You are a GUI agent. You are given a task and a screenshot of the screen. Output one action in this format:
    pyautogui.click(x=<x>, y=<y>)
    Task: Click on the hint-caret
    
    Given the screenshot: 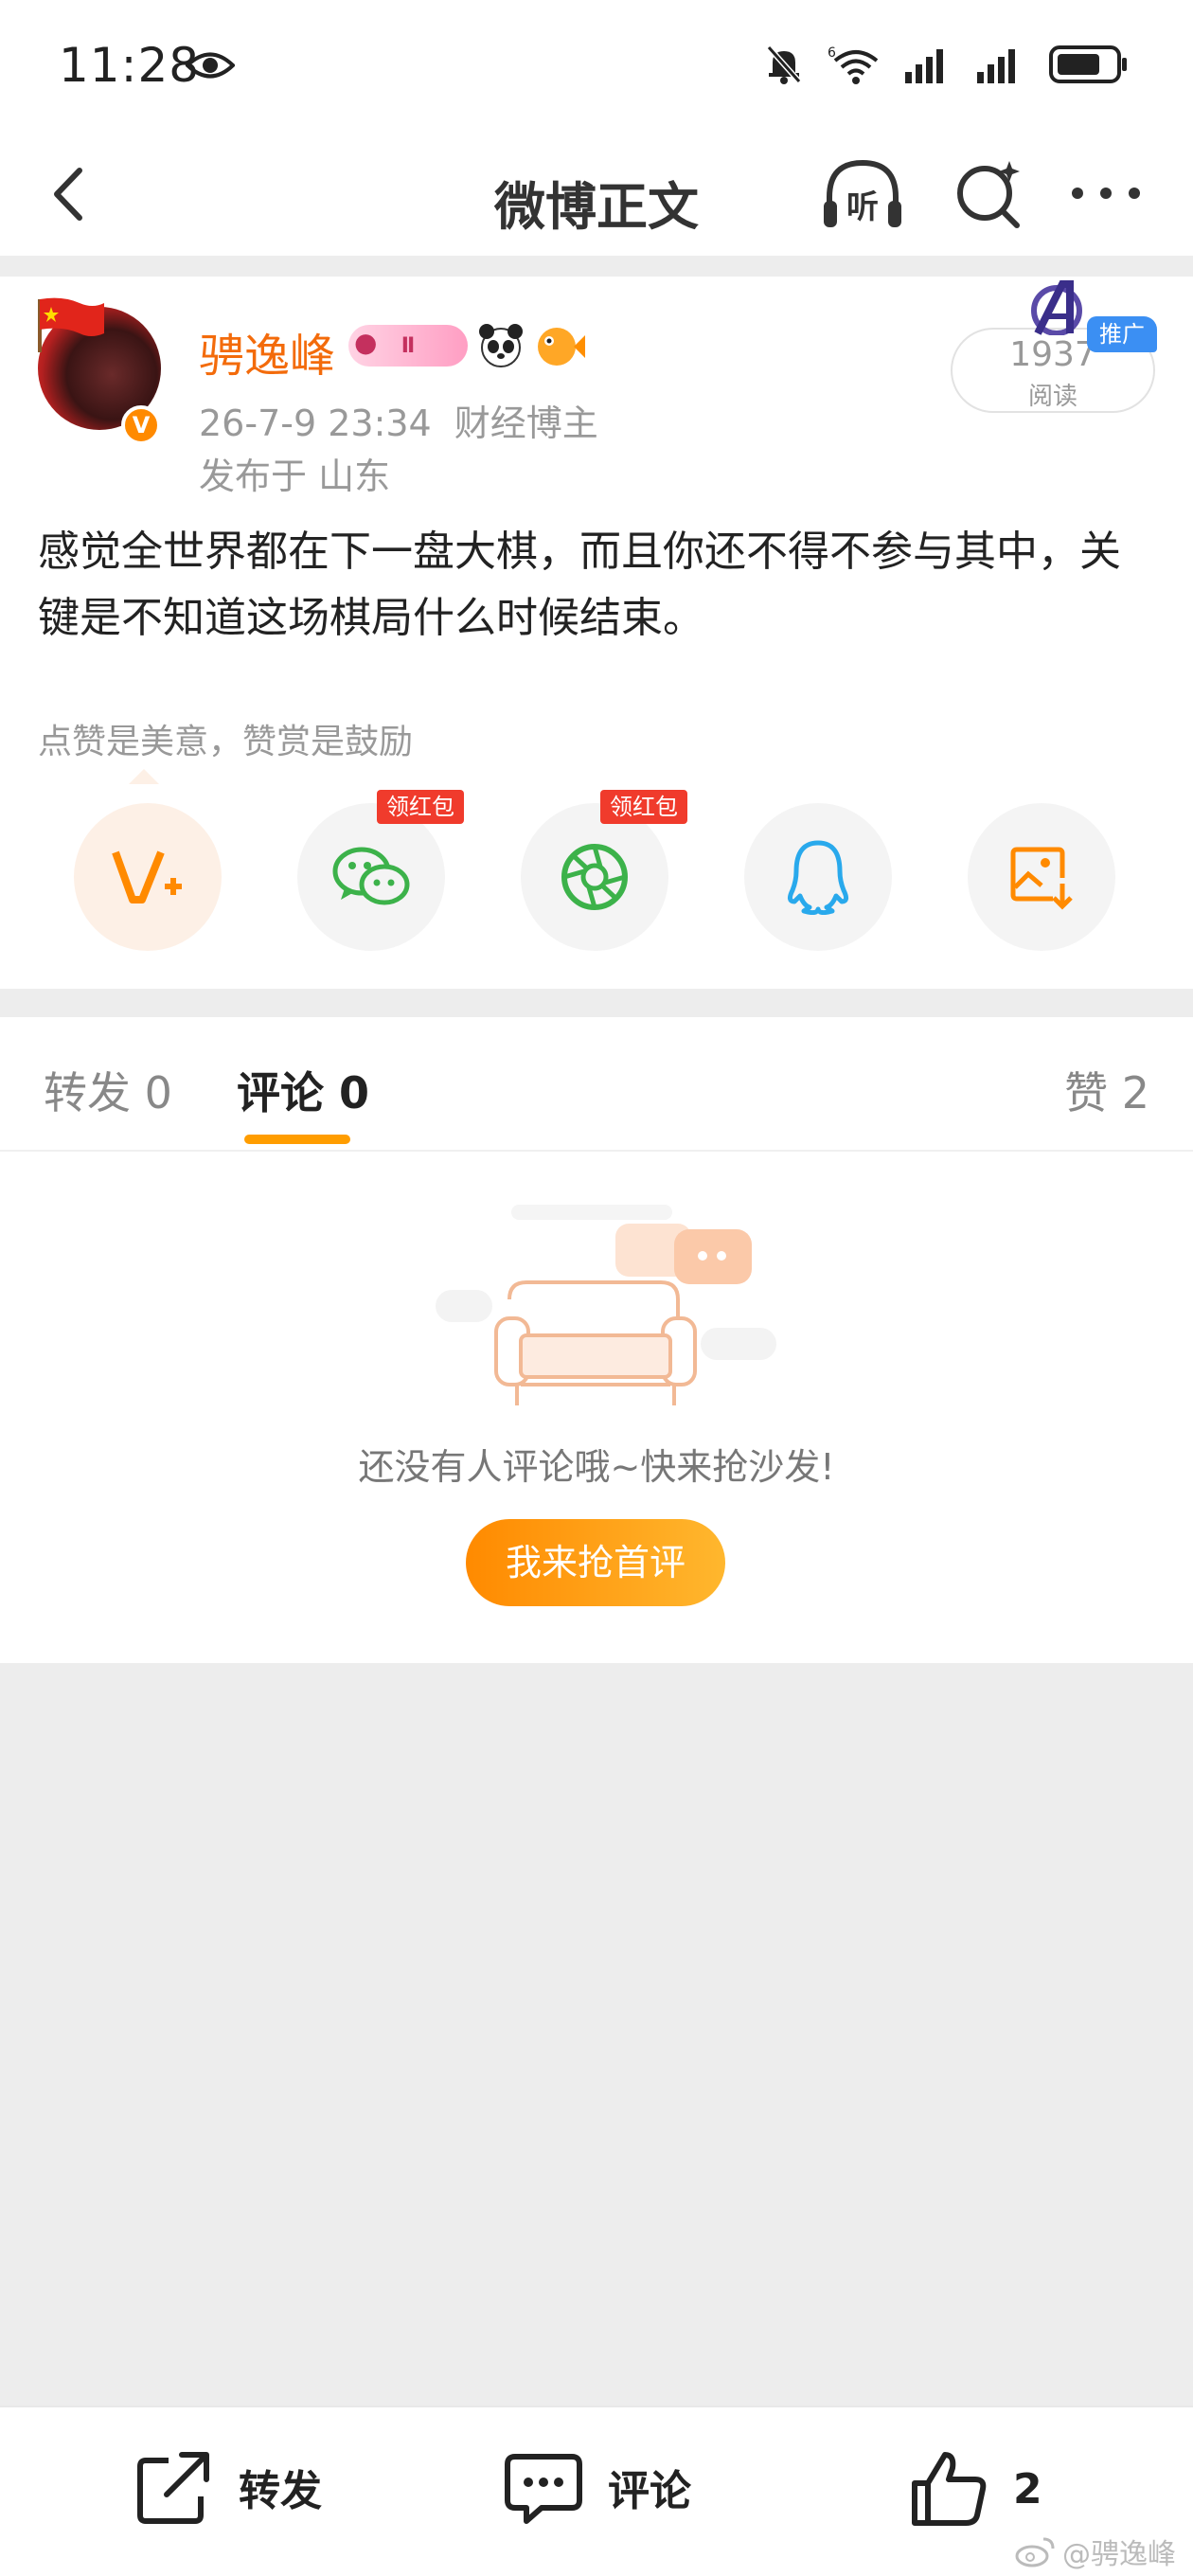 What is the action you would take?
    pyautogui.click(x=144, y=776)
    